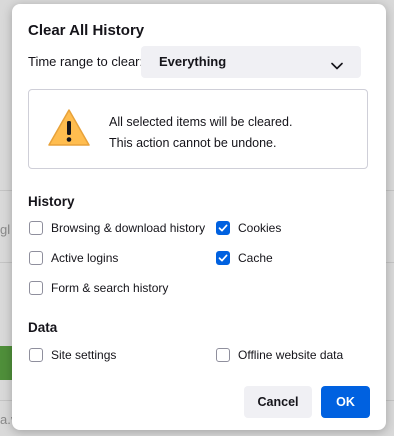  Describe the element at coordinates (110, 288) in the screenshot. I see `checkbox-label: Form & search history` at that location.